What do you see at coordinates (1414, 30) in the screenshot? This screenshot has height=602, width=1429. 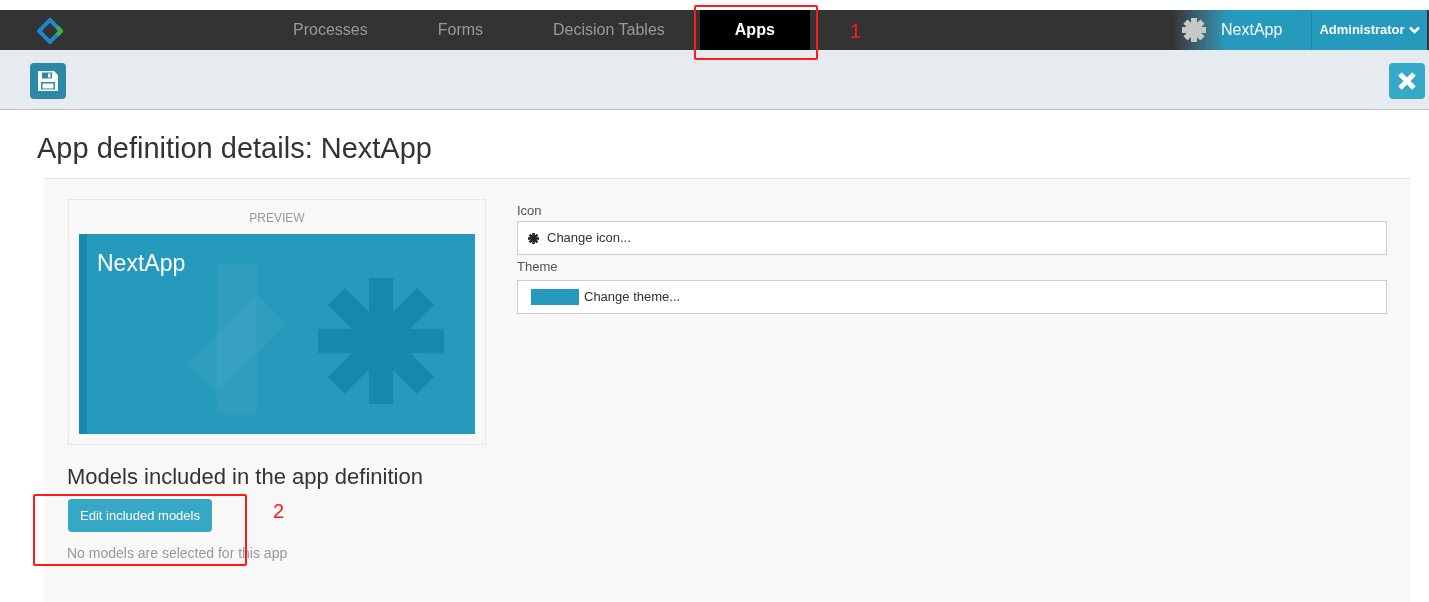 I see `chevron-down-icon` at bounding box center [1414, 30].